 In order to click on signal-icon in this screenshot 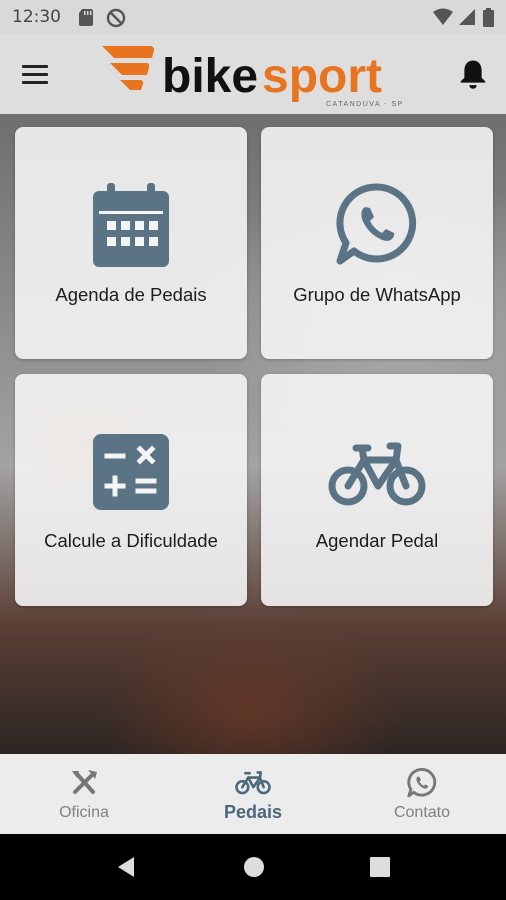, I will do `click(467, 17)`.